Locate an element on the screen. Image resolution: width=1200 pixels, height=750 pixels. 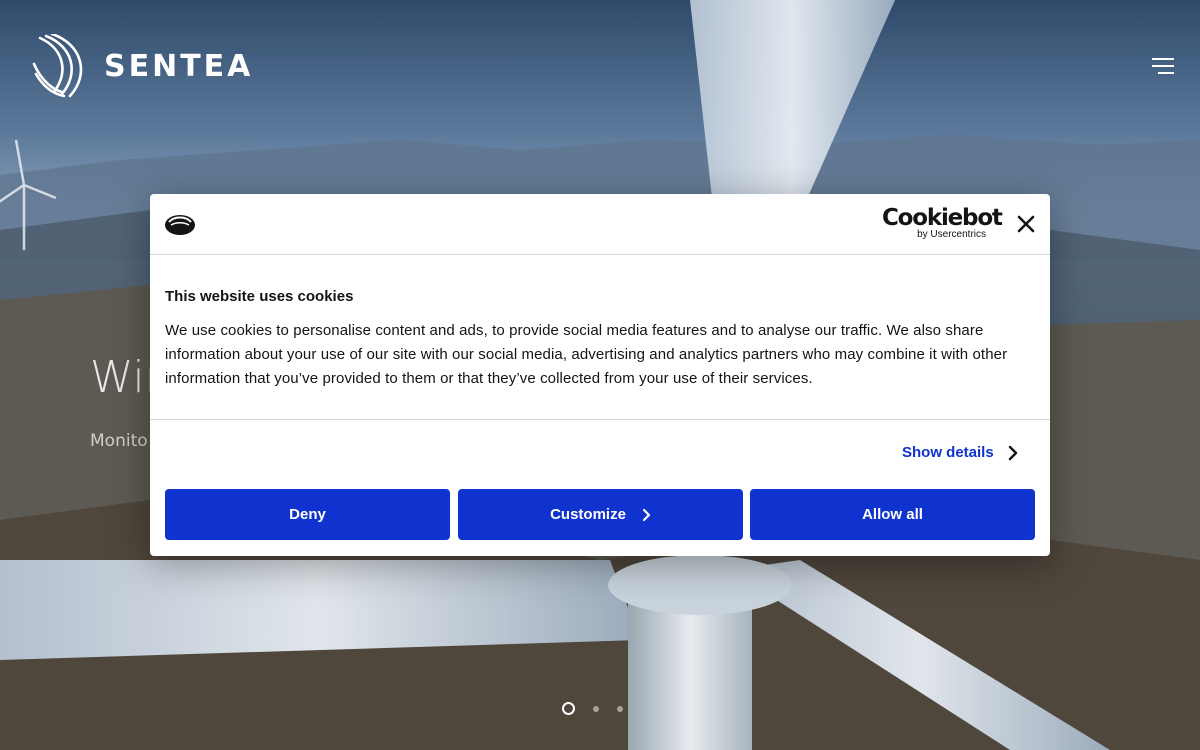
sentea-logo-icon is located at coordinates (57, 66).